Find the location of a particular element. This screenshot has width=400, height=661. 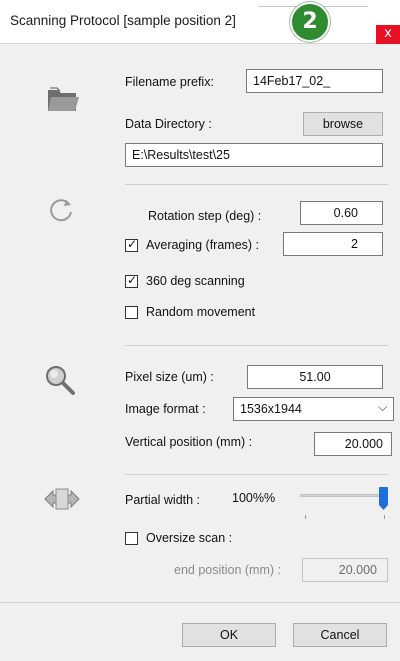

browse-button: browse is located at coordinates (343, 124).